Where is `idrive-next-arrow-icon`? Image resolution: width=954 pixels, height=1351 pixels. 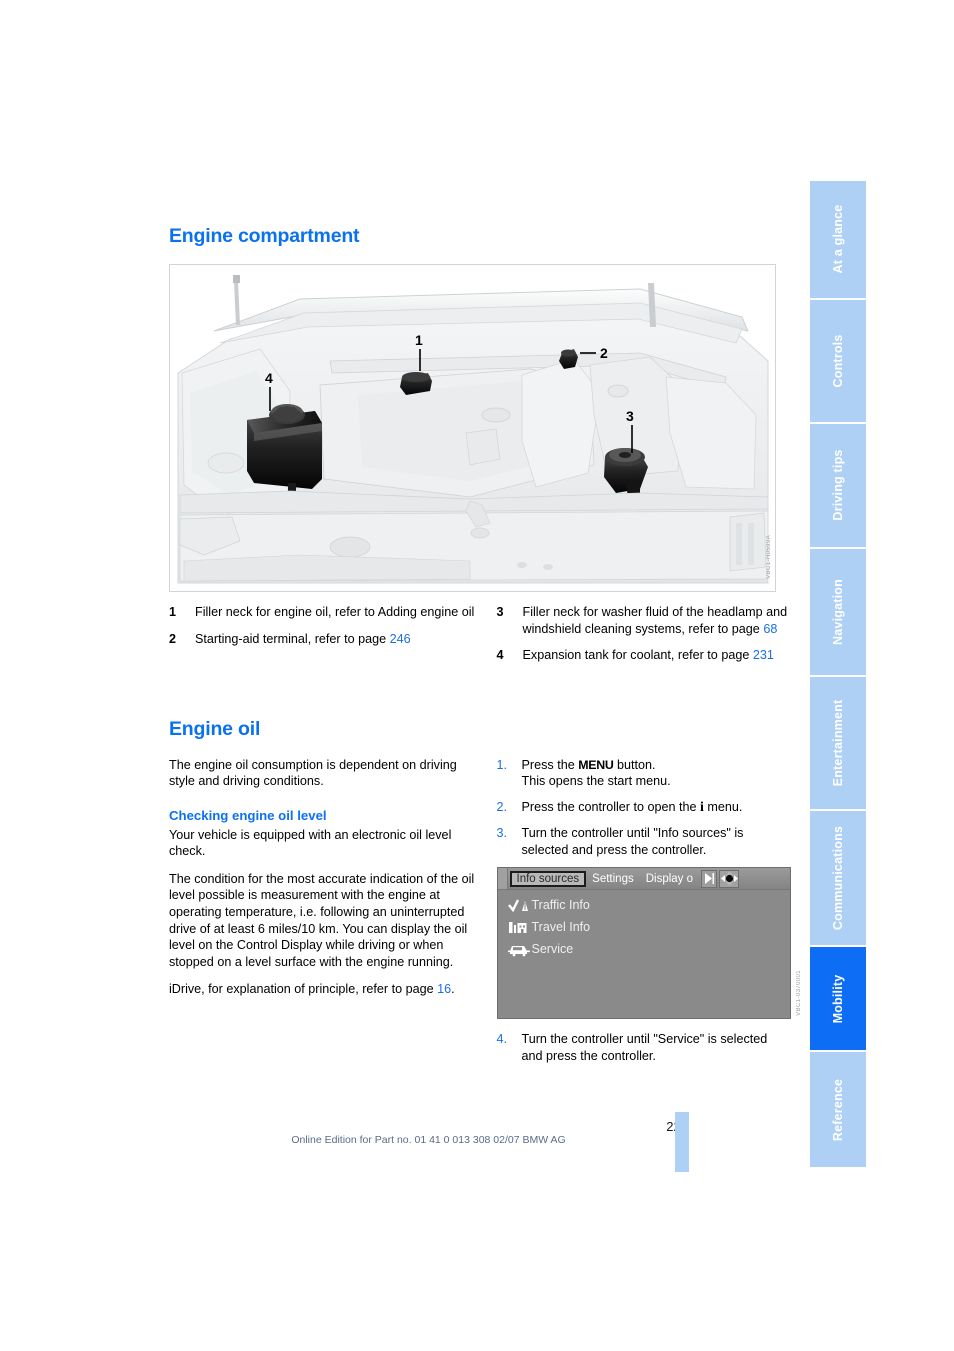 idrive-next-arrow-icon is located at coordinates (709, 878).